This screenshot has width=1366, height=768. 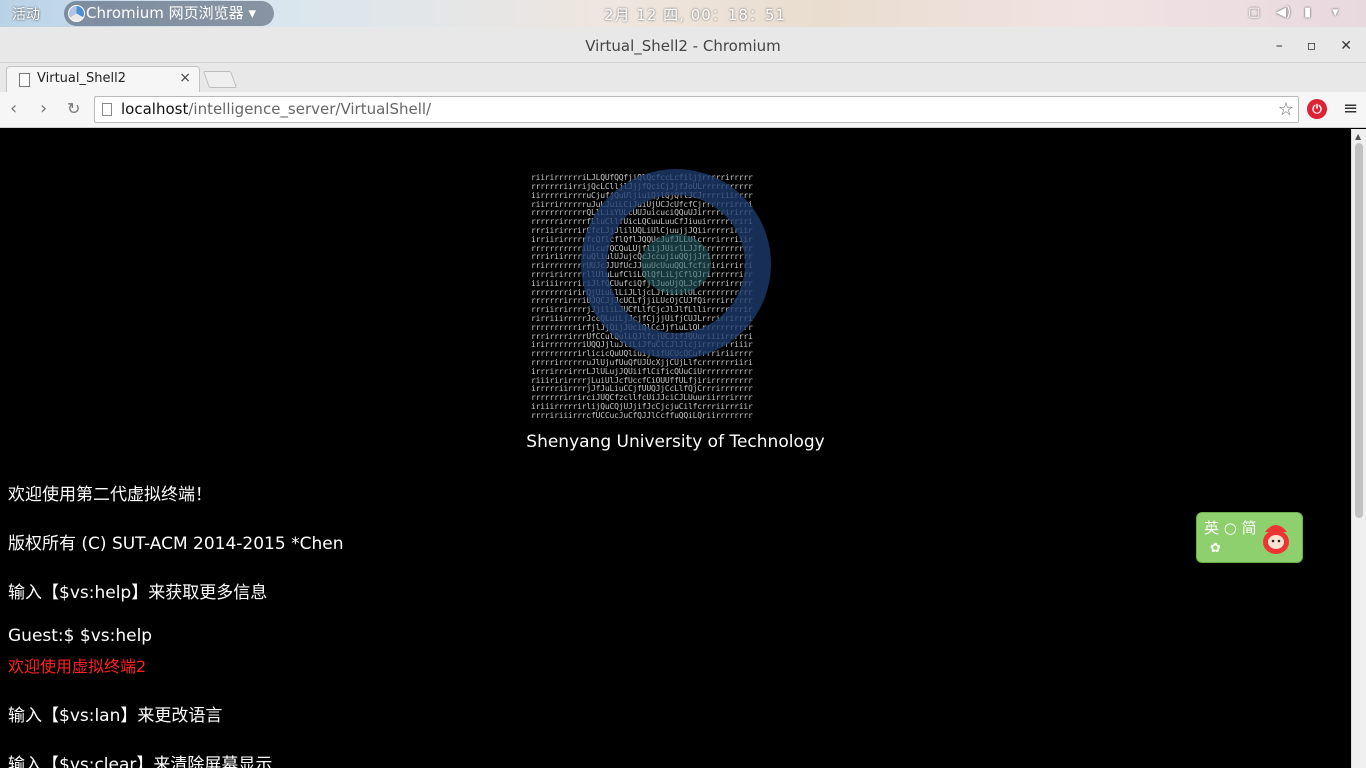 What do you see at coordinates (1311, 13) in the screenshot?
I see `battery-icon: ▮` at bounding box center [1311, 13].